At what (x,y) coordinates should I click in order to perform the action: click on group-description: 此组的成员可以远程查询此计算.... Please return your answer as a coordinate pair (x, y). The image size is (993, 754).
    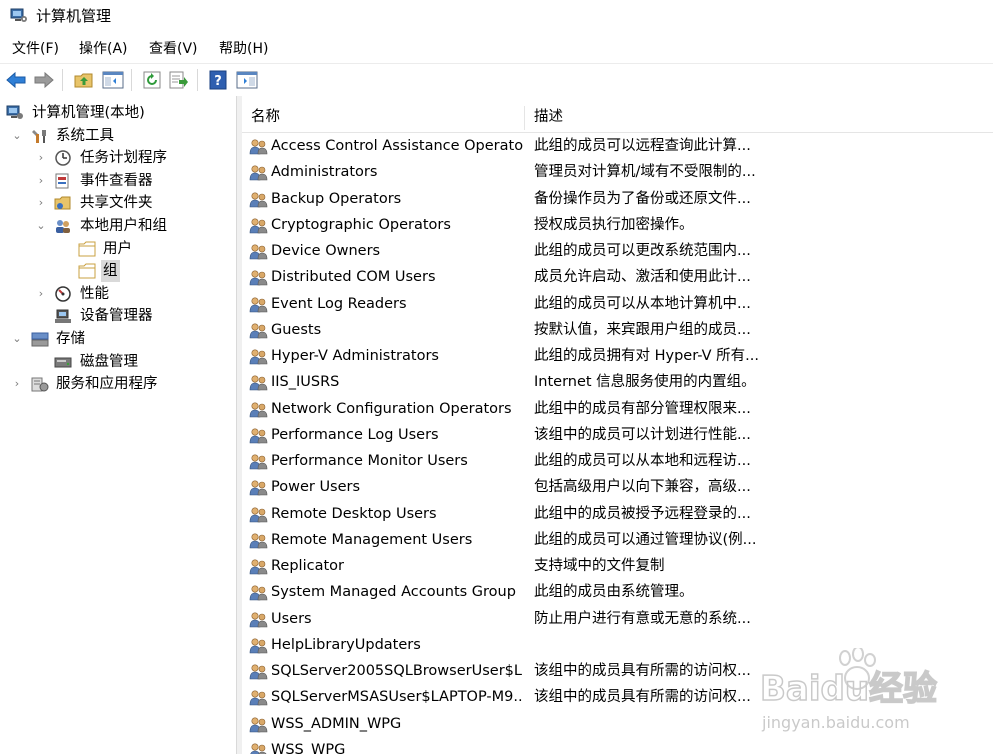
    Looking at the image, I should click on (642, 146).